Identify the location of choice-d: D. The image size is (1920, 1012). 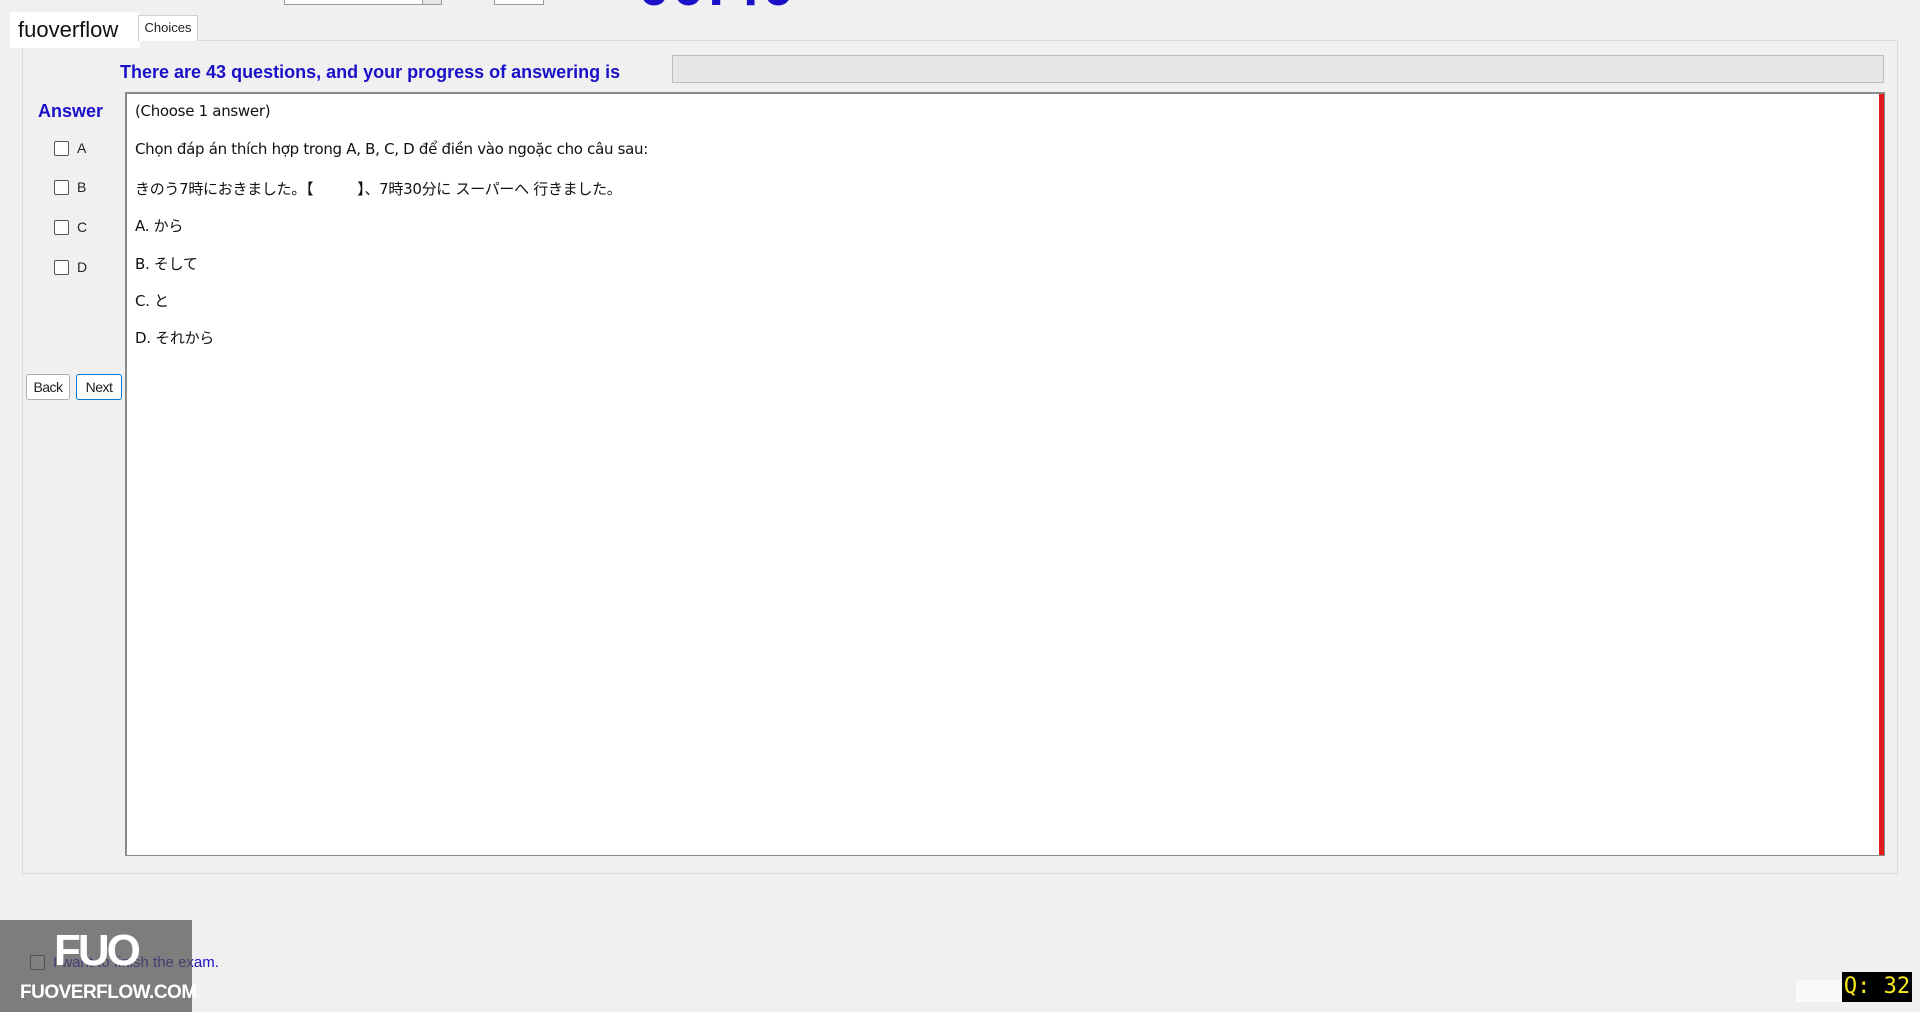
(70, 267).